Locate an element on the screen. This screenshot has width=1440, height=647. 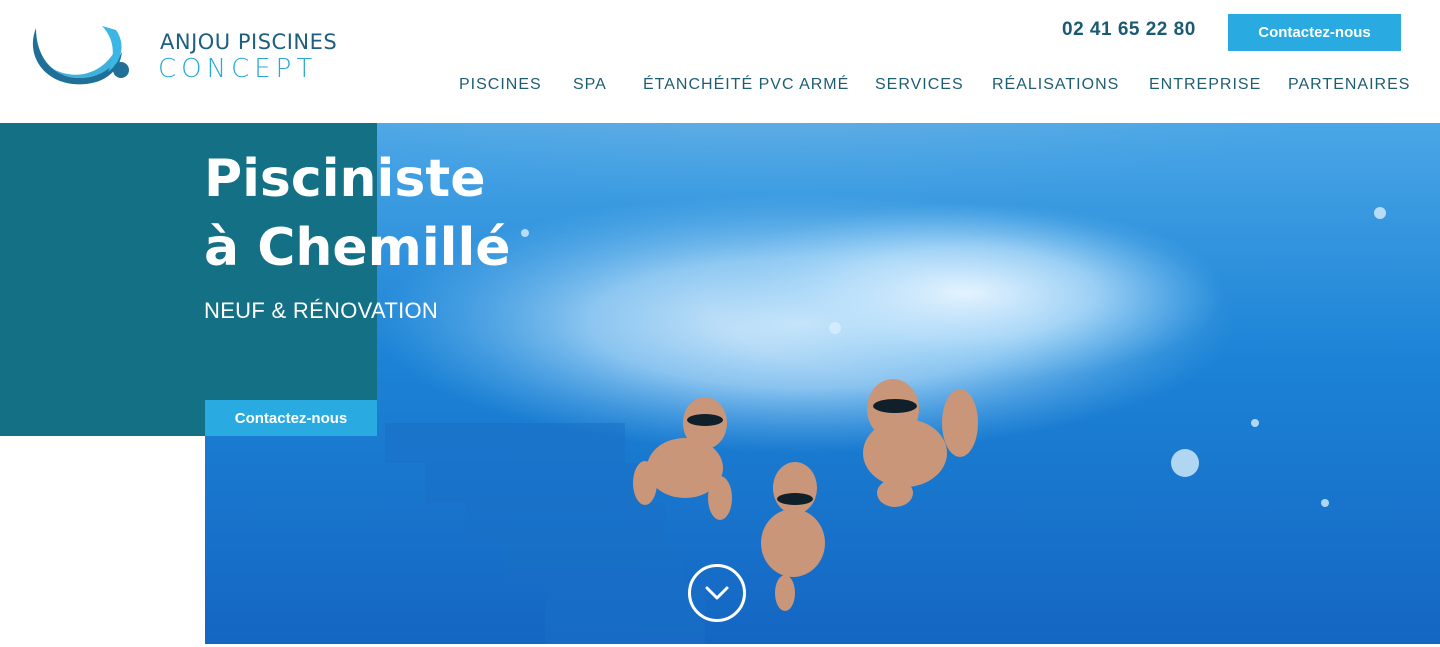
chevron-down-icon is located at coordinates (717, 593).